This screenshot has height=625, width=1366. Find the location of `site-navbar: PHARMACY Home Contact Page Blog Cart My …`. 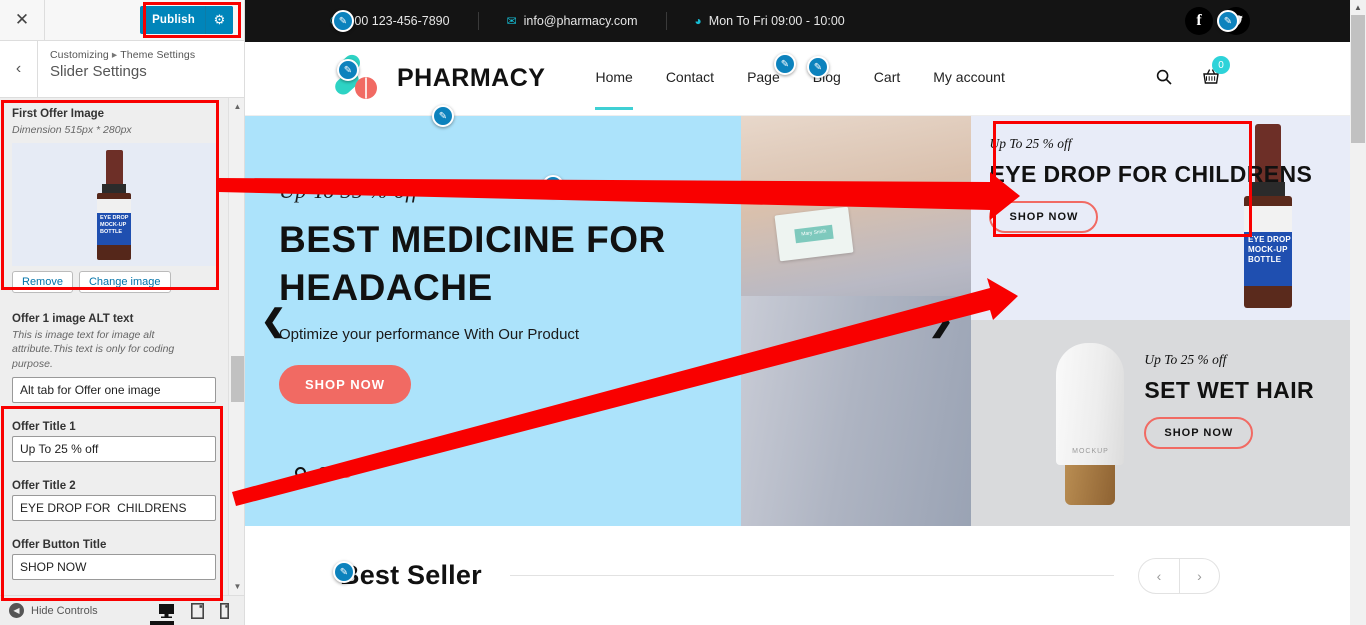

site-navbar: PHARMACY Home Contact Page Blog Cart My … is located at coordinates (797, 79).